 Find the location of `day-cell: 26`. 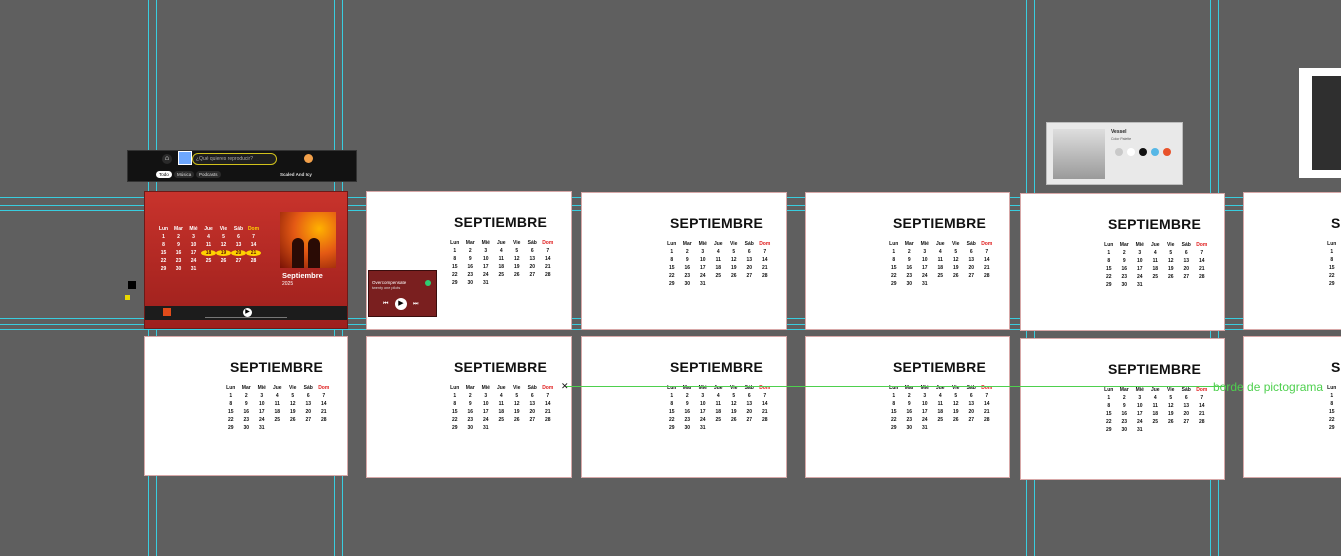

day-cell: 26 is located at coordinates (733, 420).